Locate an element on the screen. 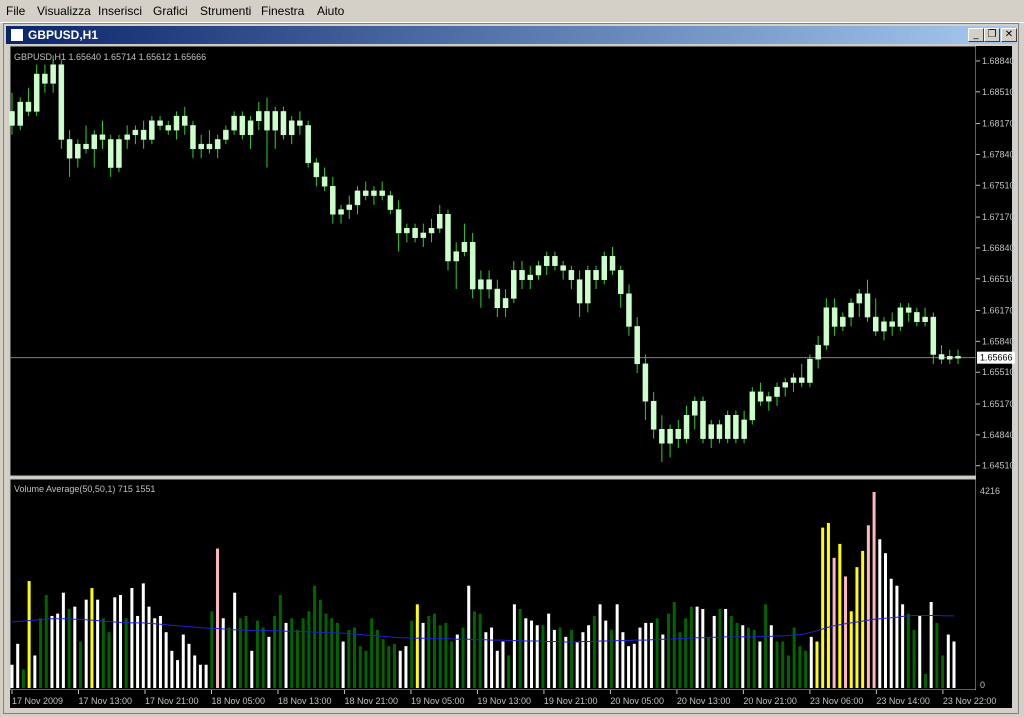  time-tick-label: 23 Nov 22:00 is located at coordinates (970, 701).